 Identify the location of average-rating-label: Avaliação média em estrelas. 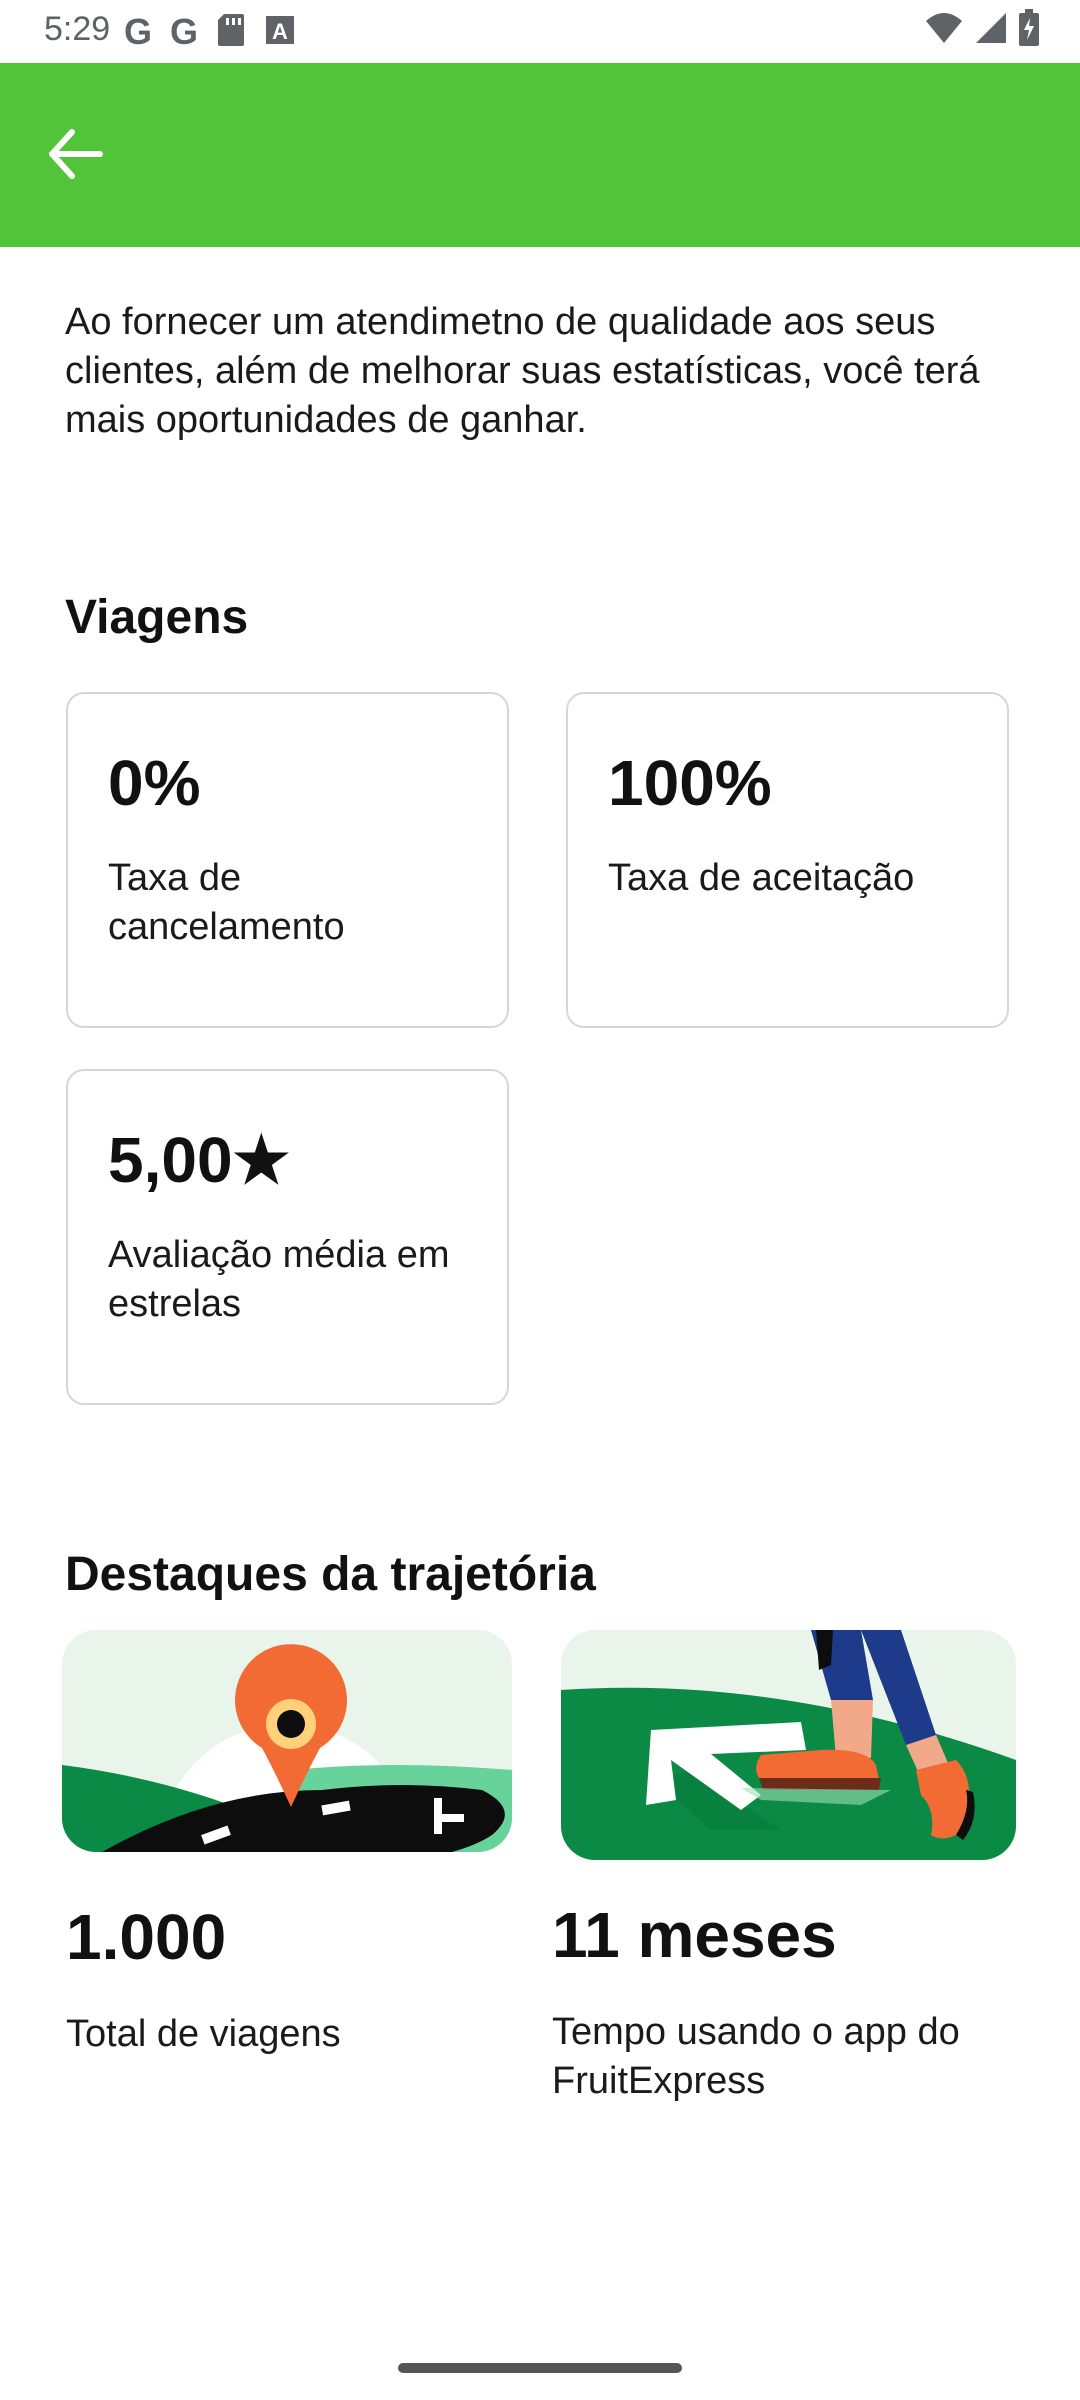
(279, 1279).